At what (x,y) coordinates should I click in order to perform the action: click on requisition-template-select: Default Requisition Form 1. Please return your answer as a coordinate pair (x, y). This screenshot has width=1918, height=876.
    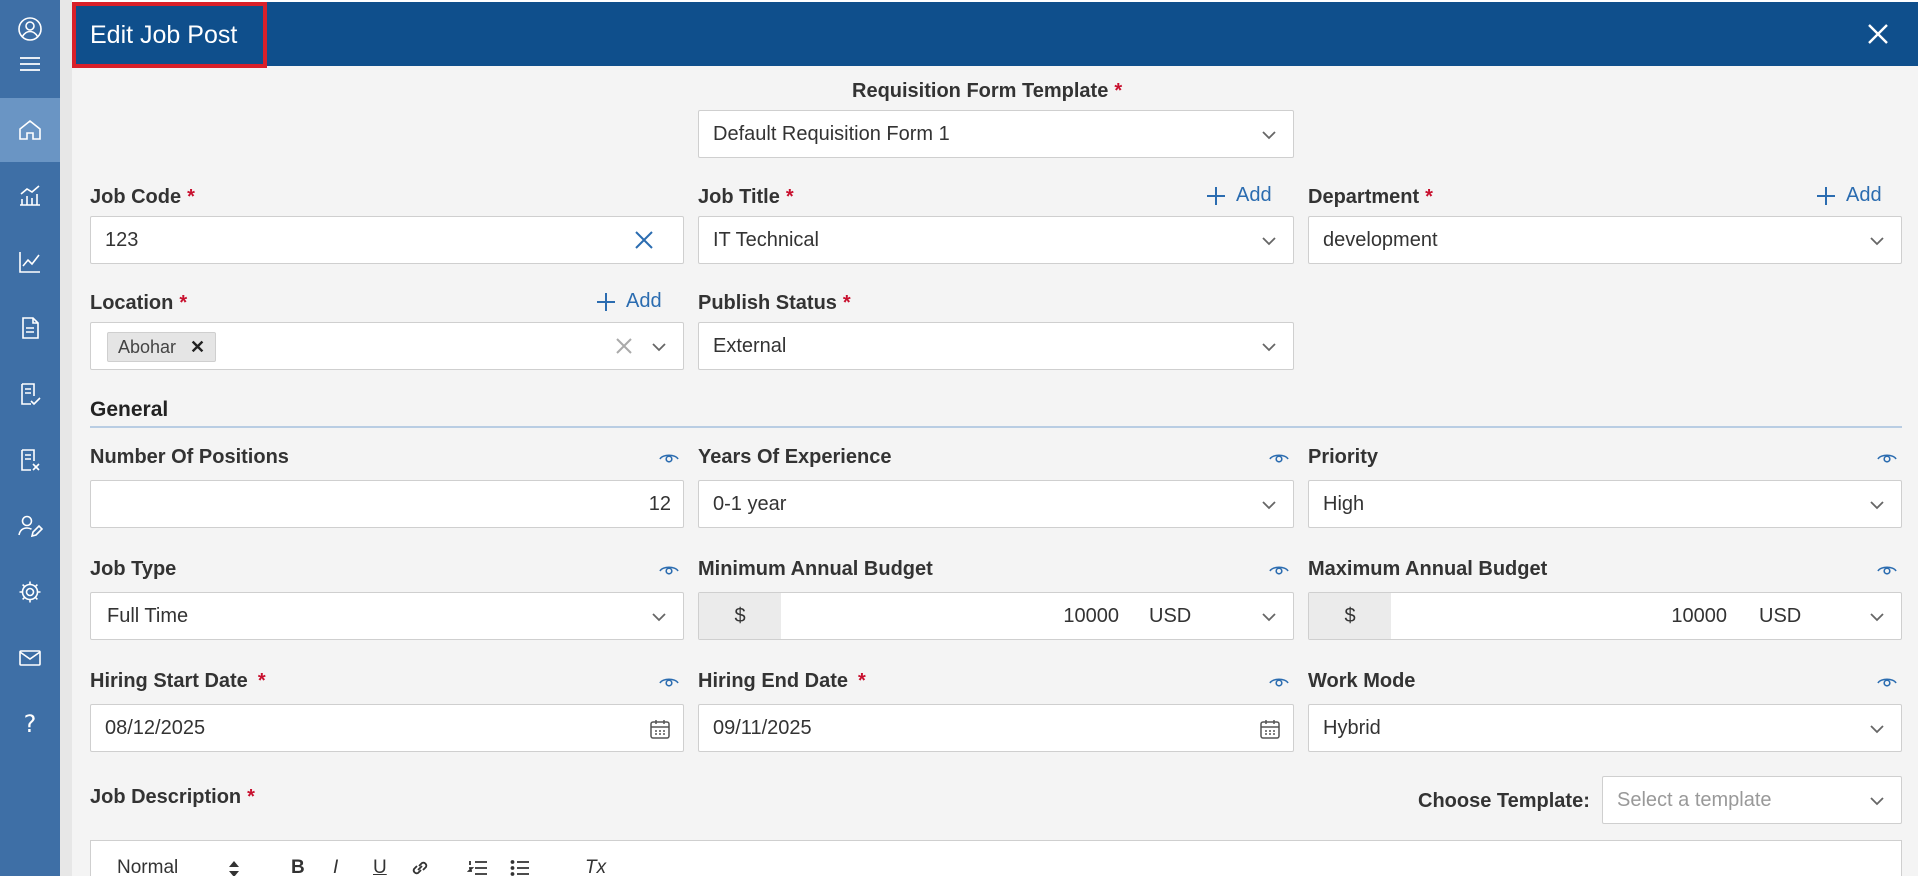
    Looking at the image, I should click on (996, 134).